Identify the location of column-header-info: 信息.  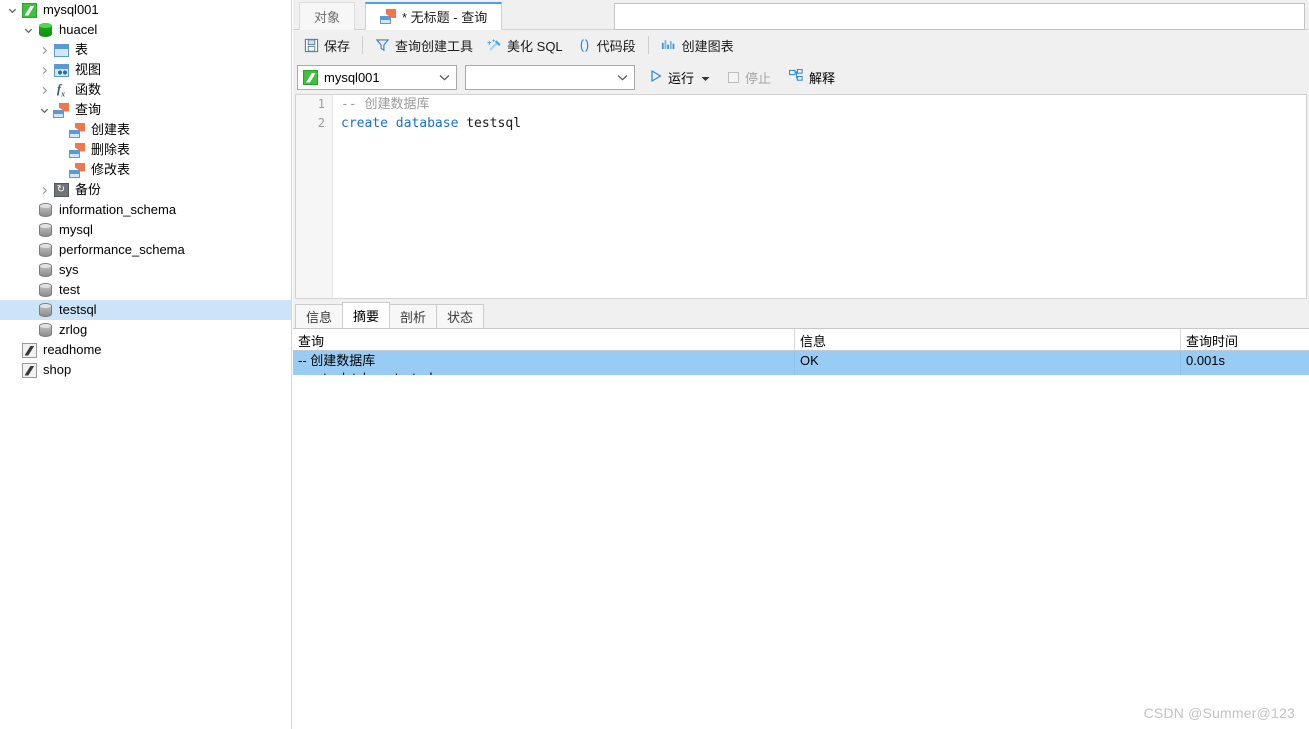
(988, 339).